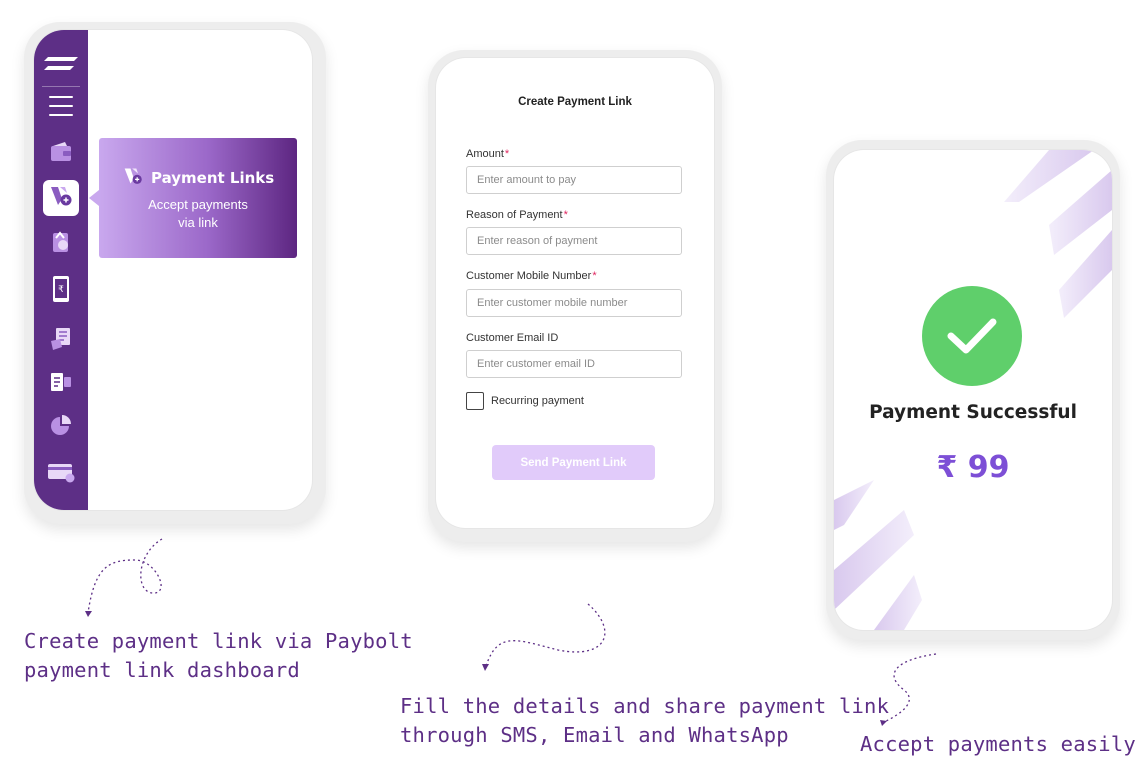  What do you see at coordinates (61, 270) in the screenshot?
I see `sidebar: ₹` at bounding box center [61, 270].